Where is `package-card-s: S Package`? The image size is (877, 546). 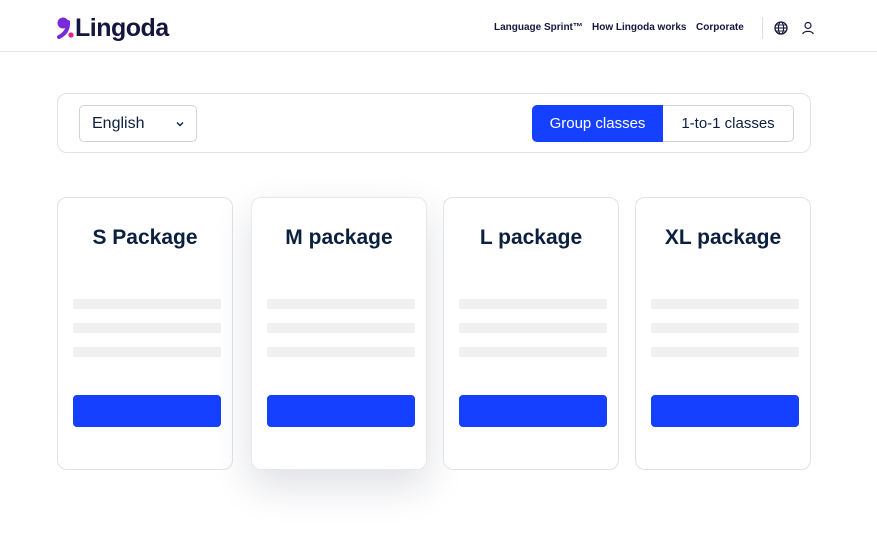 package-card-s: S Package is located at coordinates (145, 333).